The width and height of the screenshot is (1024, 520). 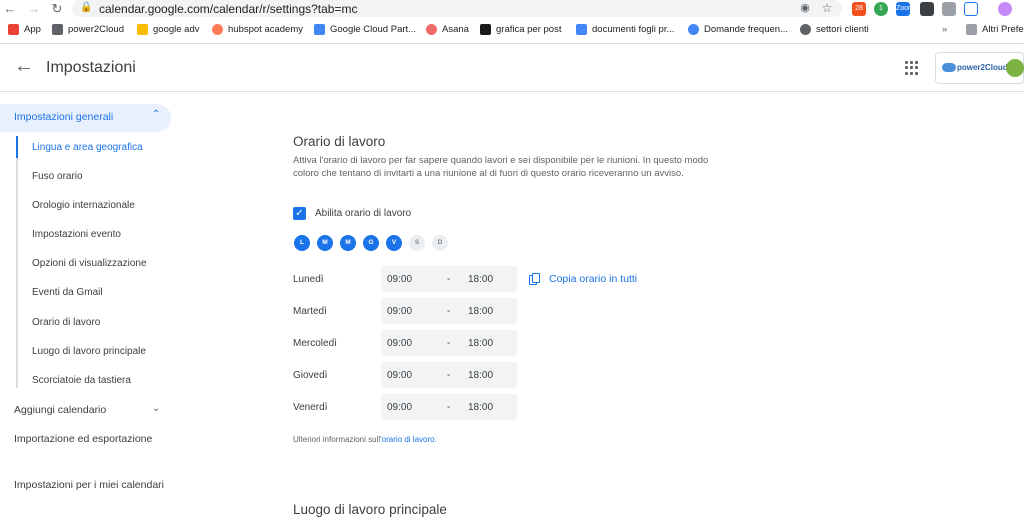 What do you see at coordinates (57, 9) in the screenshot?
I see `reload-icon: ↻` at bounding box center [57, 9].